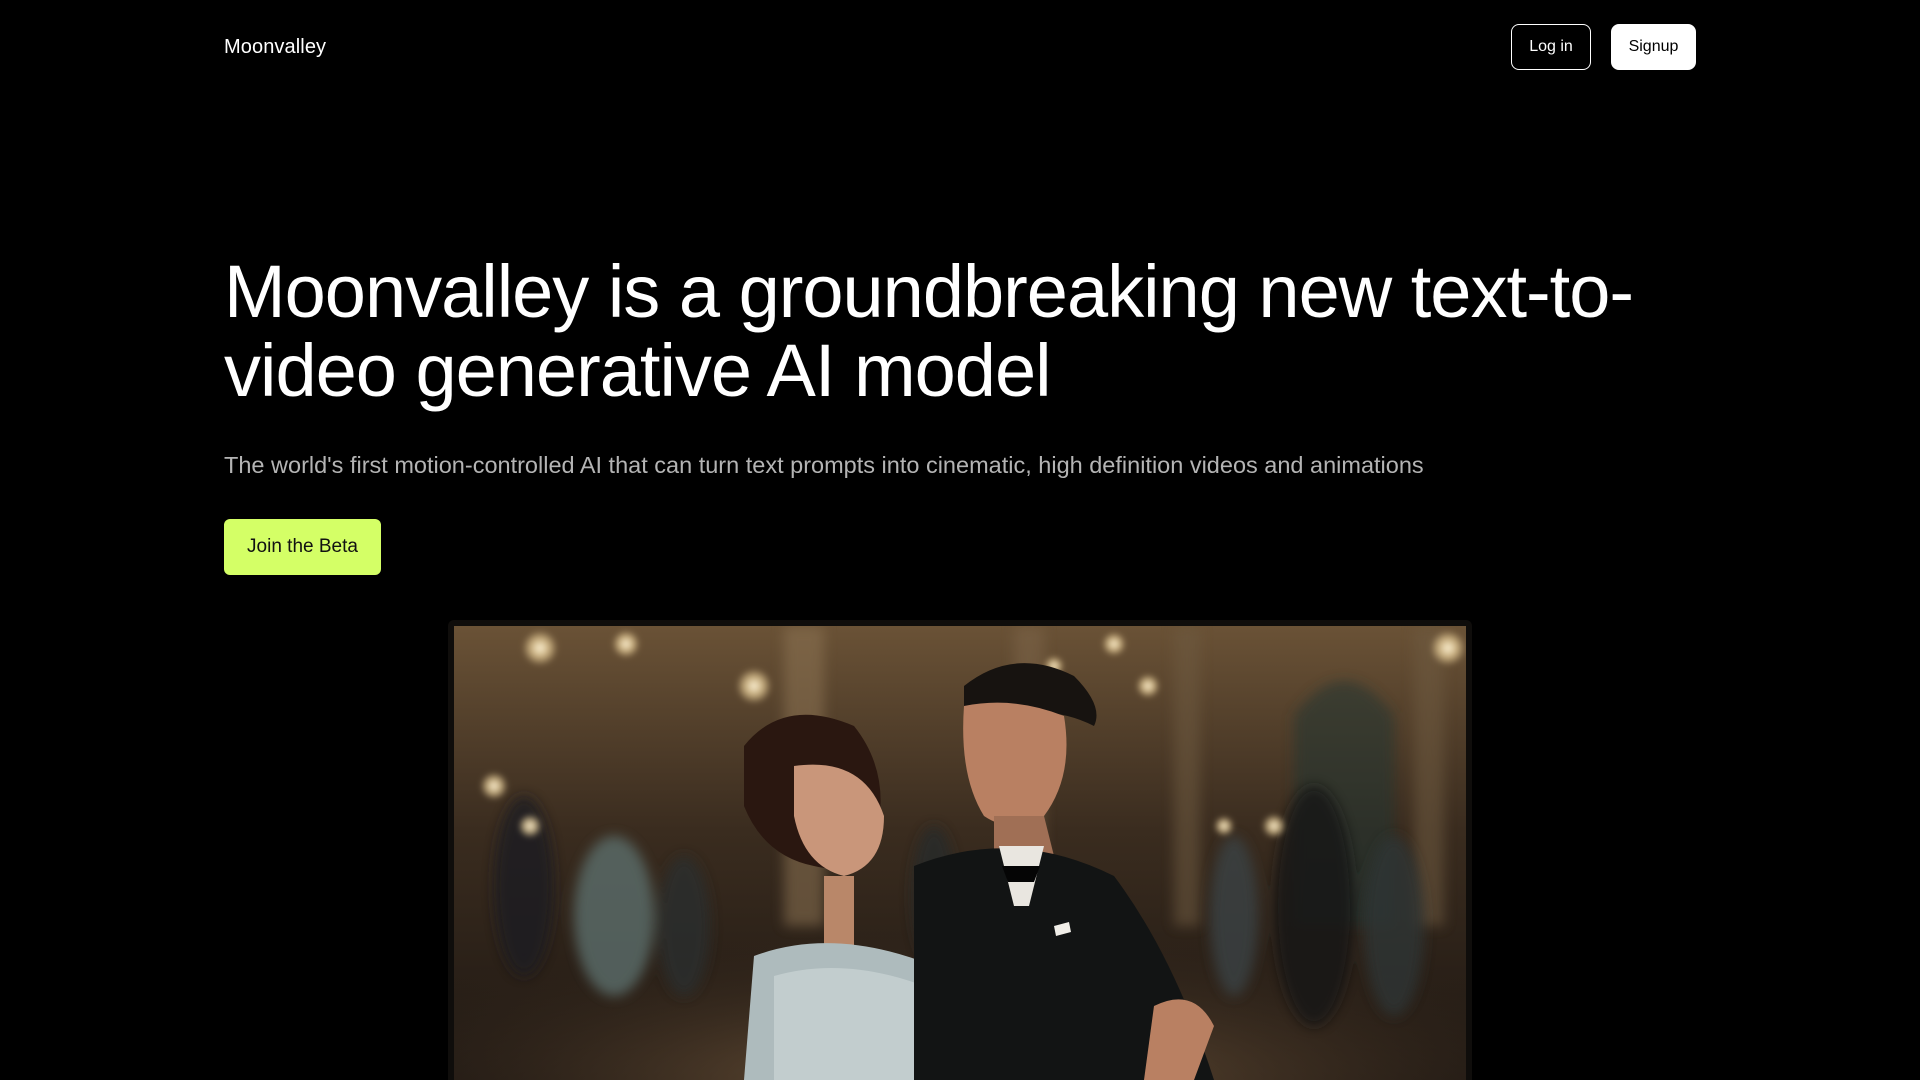 The width and height of the screenshot is (1920, 1080). What do you see at coordinates (1603, 47) in the screenshot?
I see `nav-actions: Log in Signup` at bounding box center [1603, 47].